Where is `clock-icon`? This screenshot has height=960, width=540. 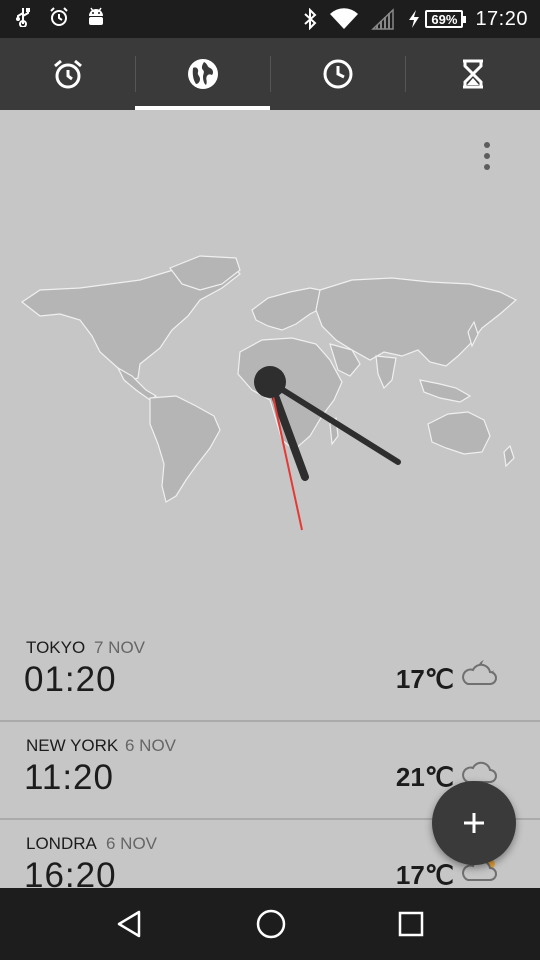 clock-icon is located at coordinates (337, 74).